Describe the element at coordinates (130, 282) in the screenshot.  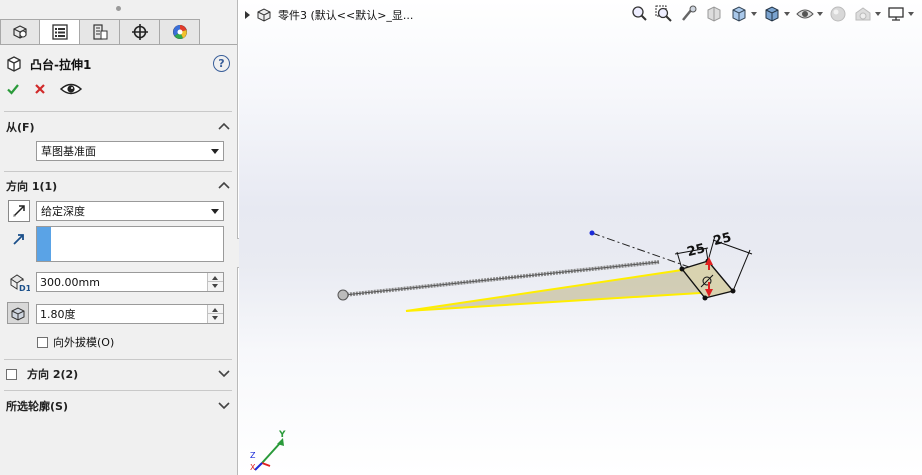
I see `depth-input: 300.00mm` at that location.